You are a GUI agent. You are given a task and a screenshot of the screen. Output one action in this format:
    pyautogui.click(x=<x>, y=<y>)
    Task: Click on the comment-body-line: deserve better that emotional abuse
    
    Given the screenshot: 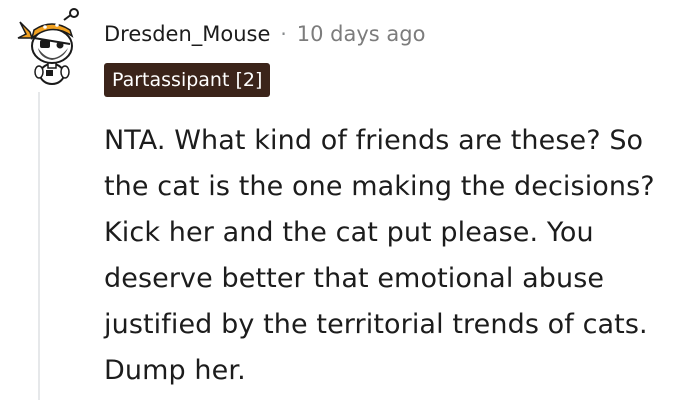 What is the action you would take?
    pyautogui.click(x=354, y=278)
    